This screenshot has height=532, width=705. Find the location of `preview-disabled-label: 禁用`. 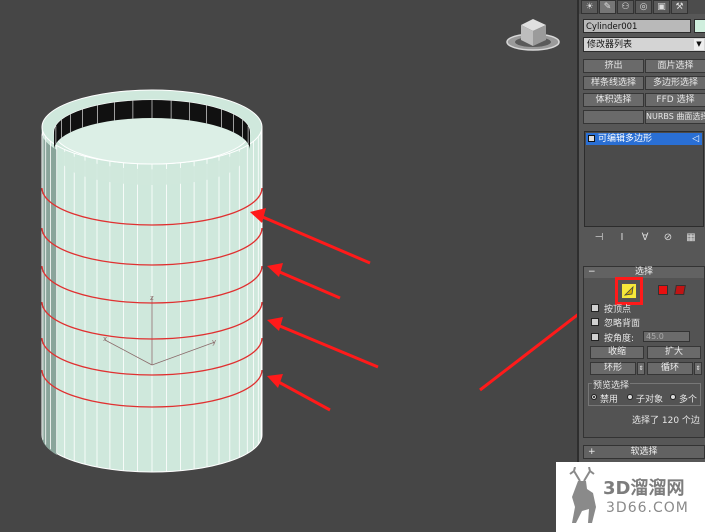

preview-disabled-label: 禁用 is located at coordinates (609, 400).